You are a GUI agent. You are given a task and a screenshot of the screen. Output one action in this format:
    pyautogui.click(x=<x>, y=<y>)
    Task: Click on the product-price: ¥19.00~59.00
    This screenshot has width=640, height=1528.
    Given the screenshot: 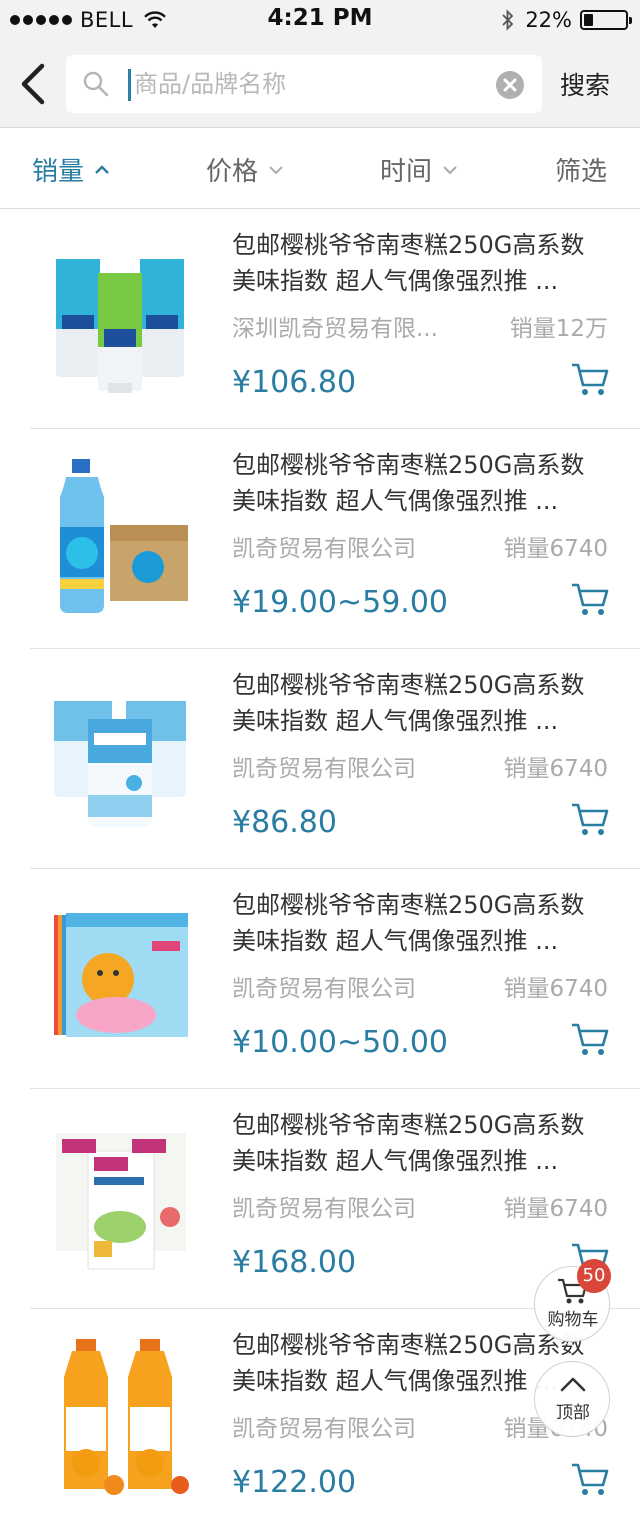 What is the action you would take?
    pyautogui.click(x=340, y=602)
    